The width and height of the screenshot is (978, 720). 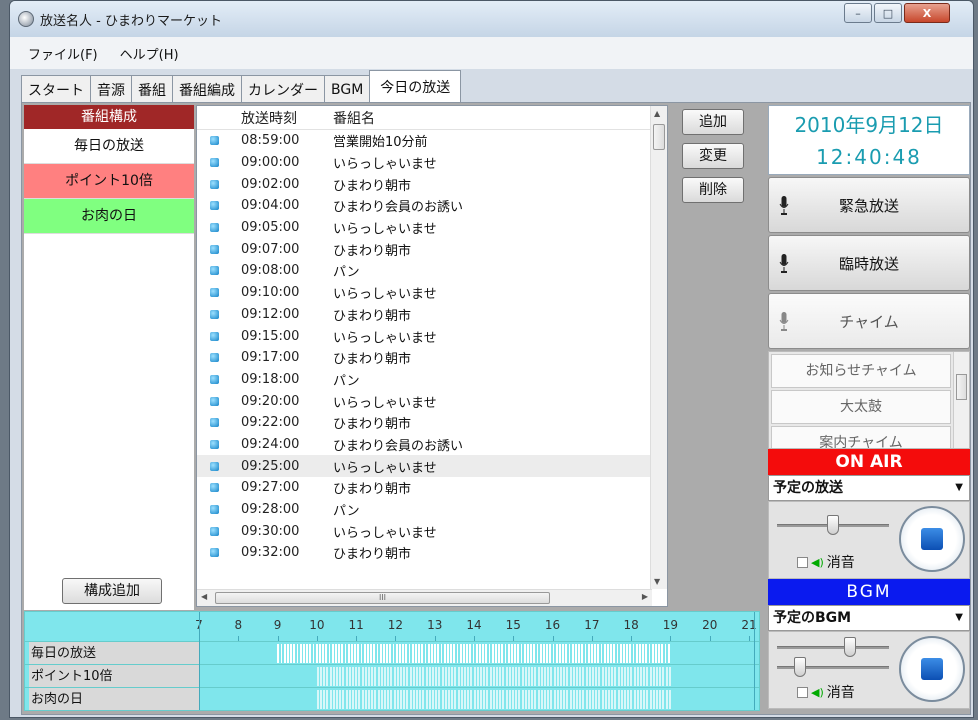 What do you see at coordinates (283, 89) in the screenshot?
I see `tab-calendar: カレンダー` at bounding box center [283, 89].